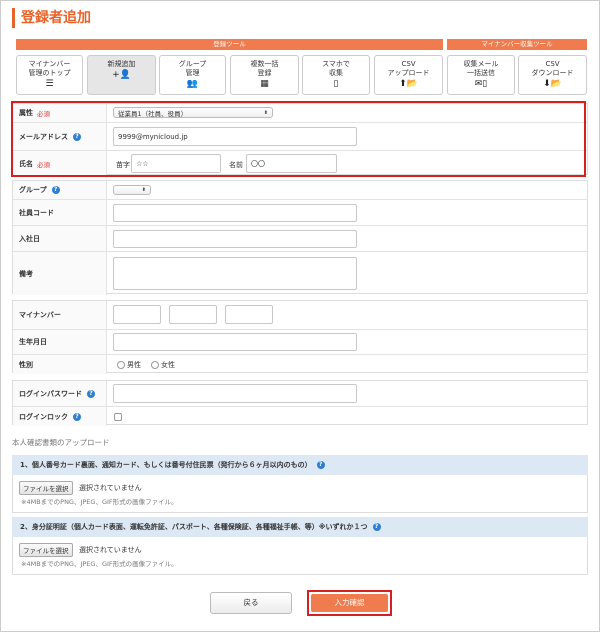 The width and height of the screenshot is (600, 632). What do you see at coordinates (229, 44) in the screenshot?
I see `toolbar-group-registration-title: 登録ツール` at bounding box center [229, 44].